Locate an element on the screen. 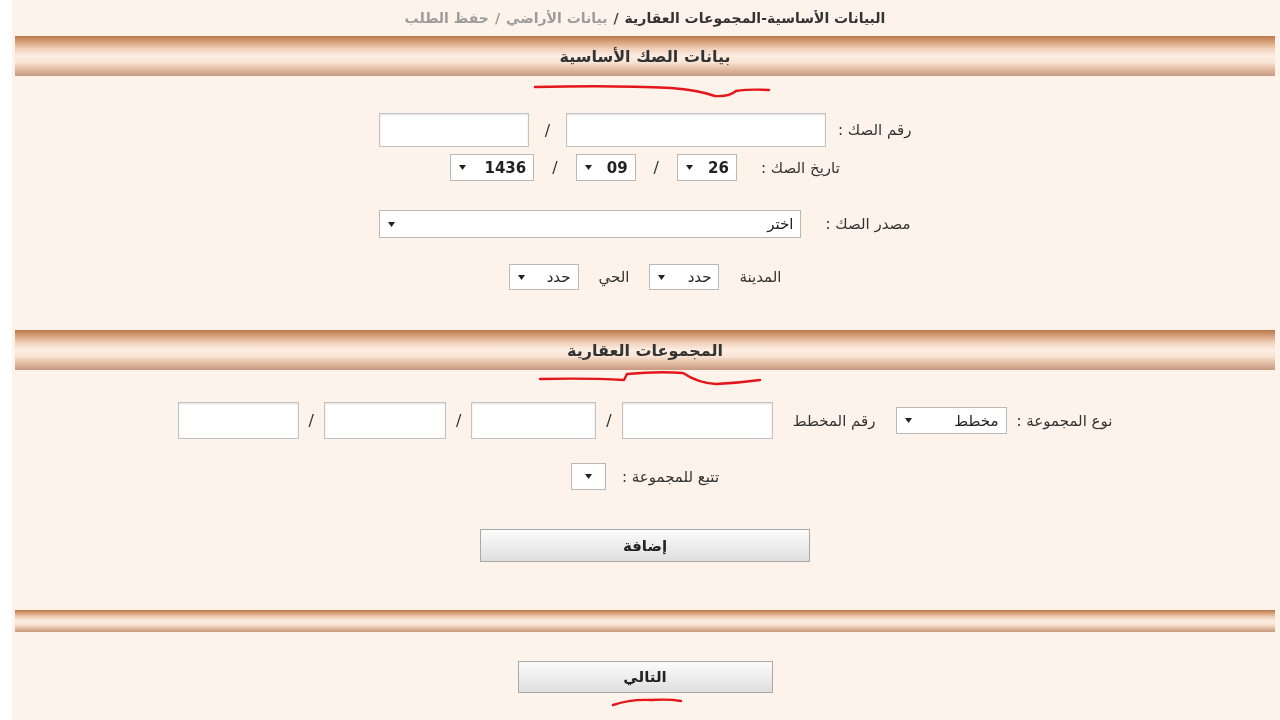 The width and height of the screenshot is (1280, 720). field-label: تاريخ الصك : is located at coordinates (800, 167).